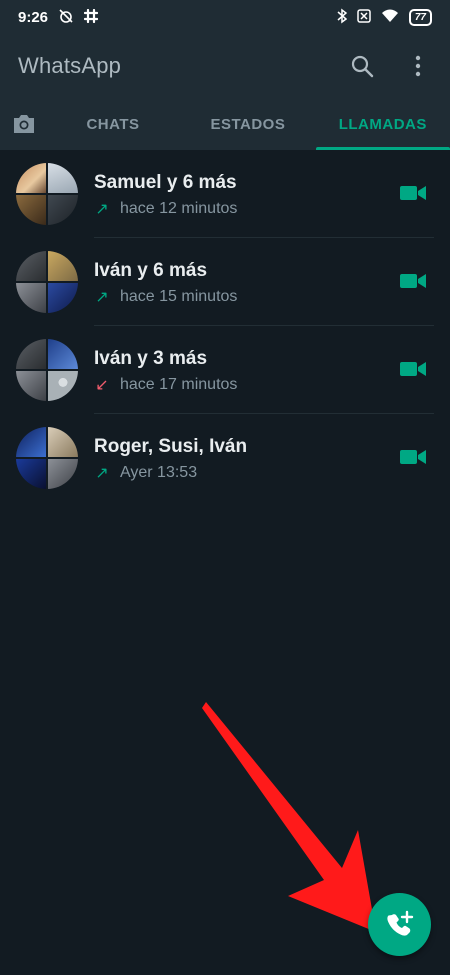  Describe the element at coordinates (24, 124) in the screenshot. I see `camera-icon` at that location.